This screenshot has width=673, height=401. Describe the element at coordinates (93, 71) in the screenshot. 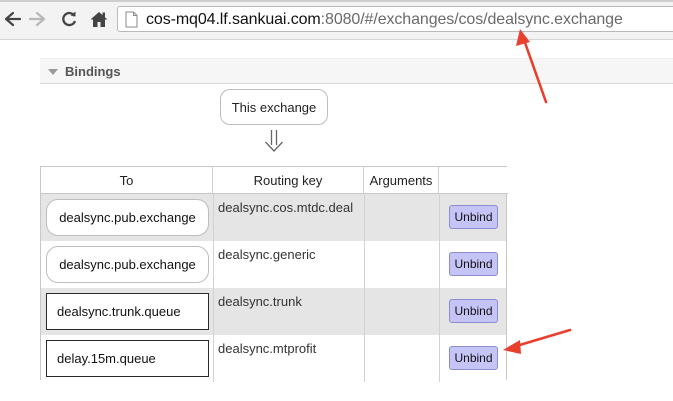

I see `section-title: Bindings` at that location.